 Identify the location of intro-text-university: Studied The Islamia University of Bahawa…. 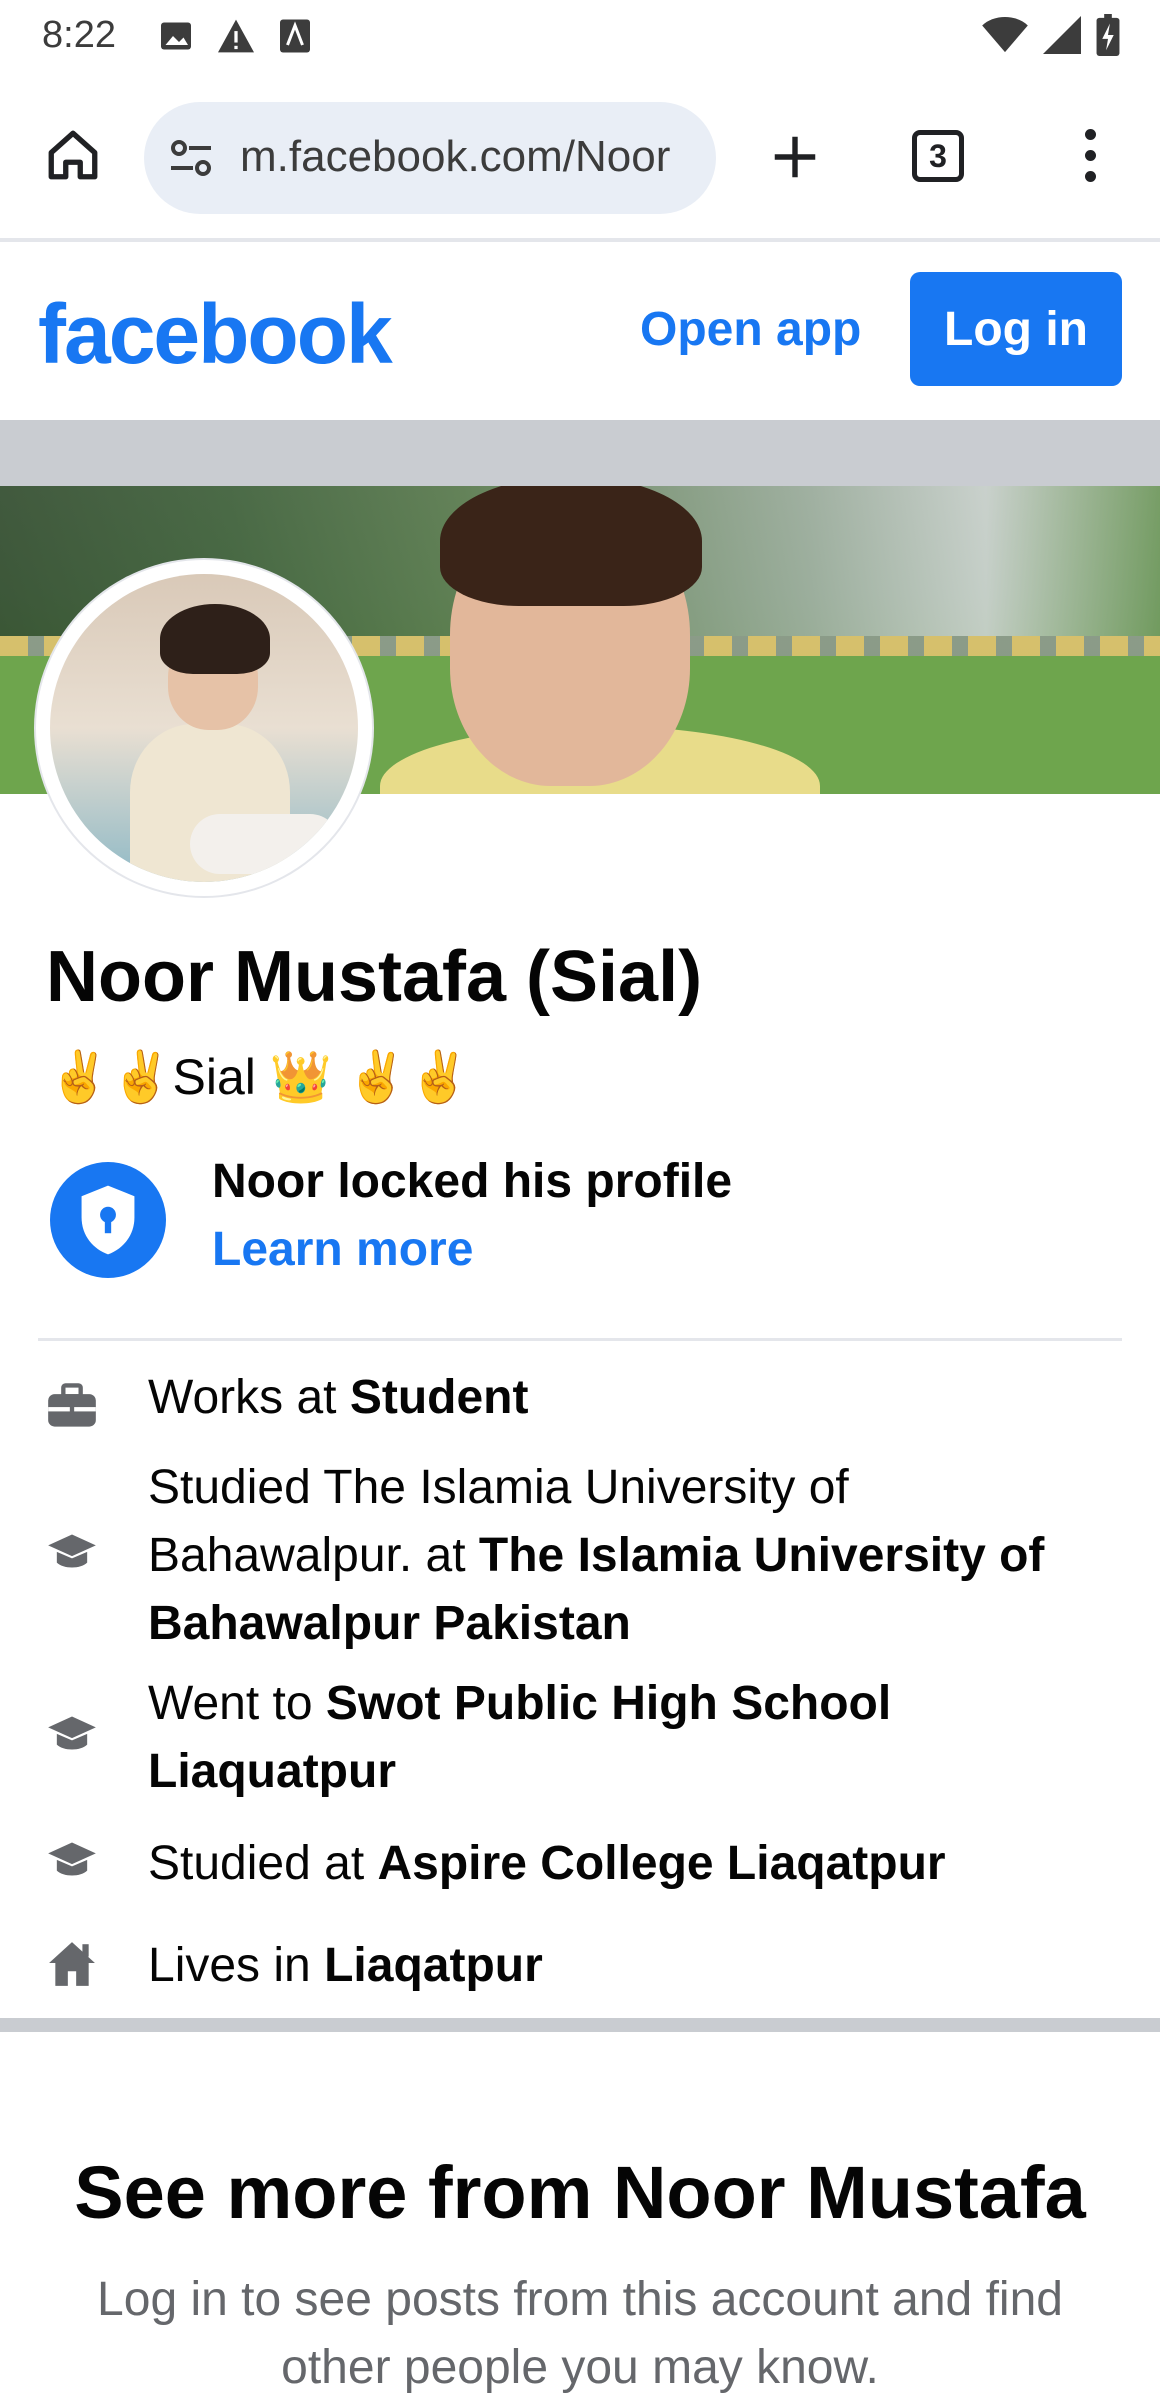
(628, 1556).